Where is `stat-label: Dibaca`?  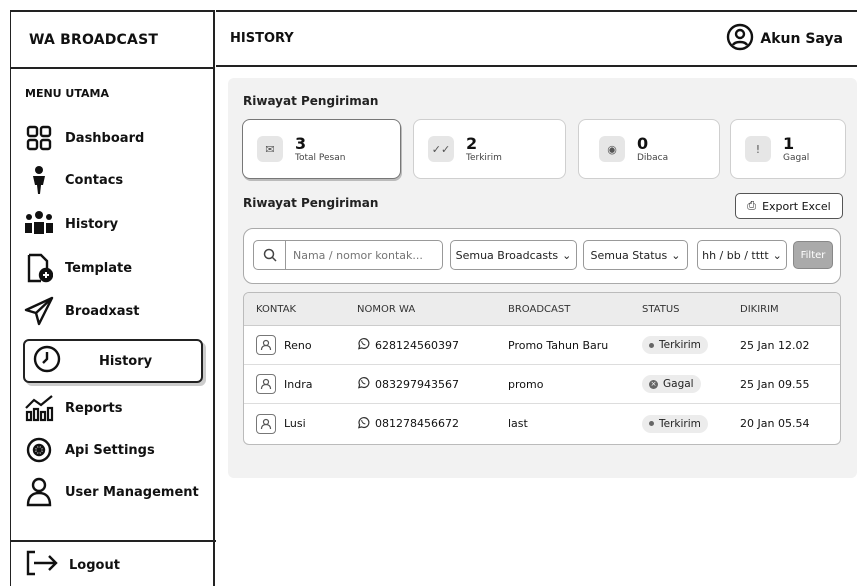
stat-label: Dibaca is located at coordinates (653, 158).